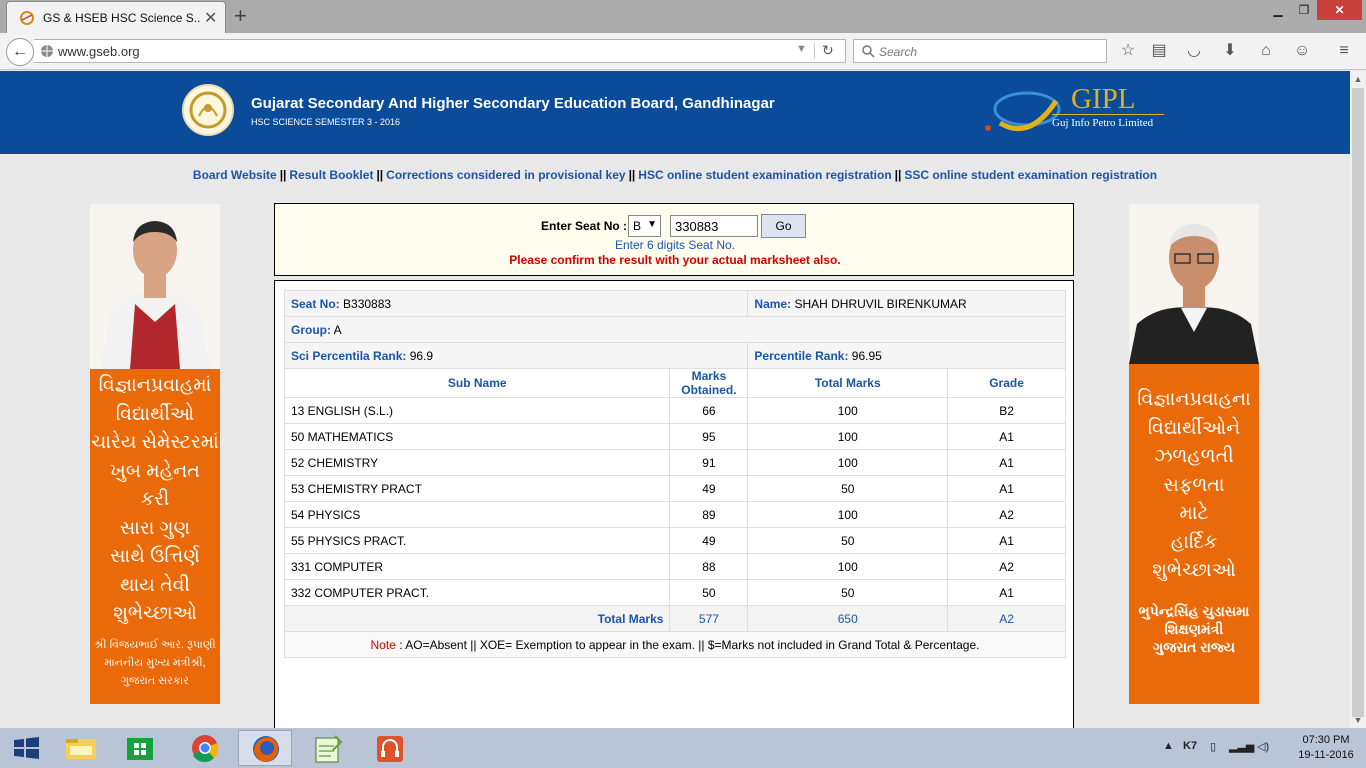  Describe the element at coordinates (1263, 746) in the screenshot. I see `volume-icon: ◁)` at that location.